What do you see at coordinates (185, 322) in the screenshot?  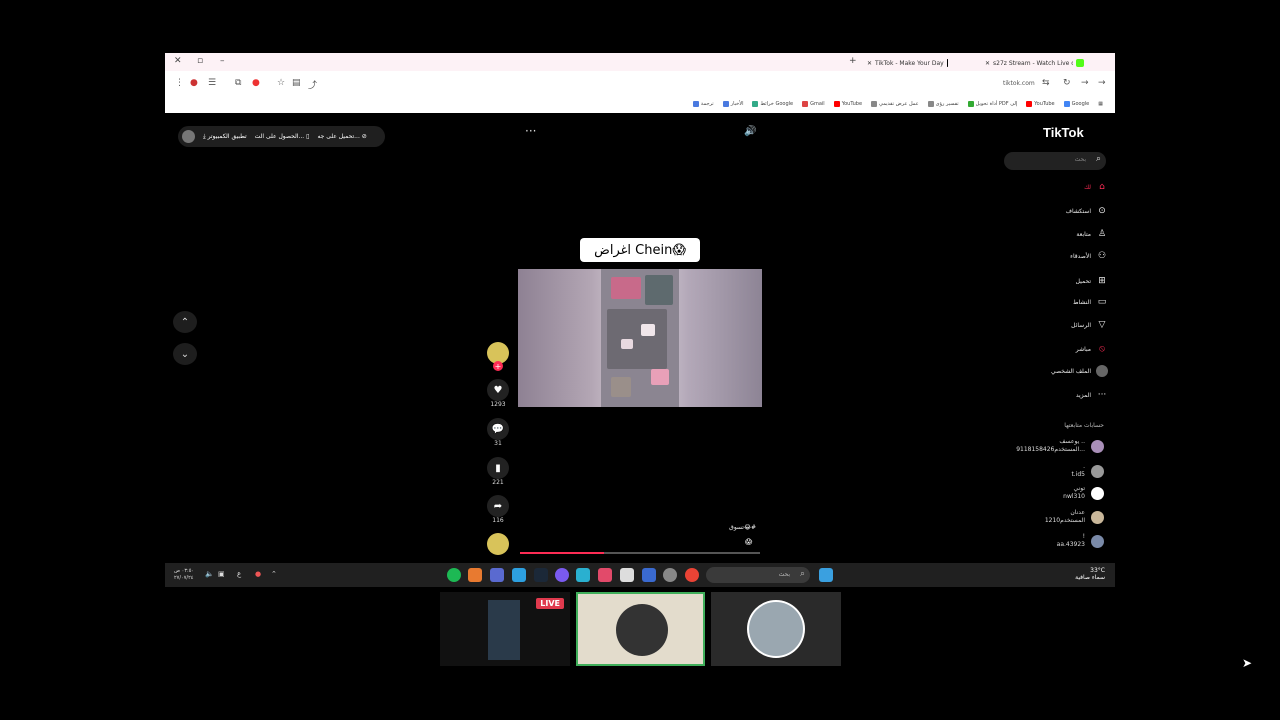 I see `previous-video-button: ⌃` at bounding box center [185, 322].